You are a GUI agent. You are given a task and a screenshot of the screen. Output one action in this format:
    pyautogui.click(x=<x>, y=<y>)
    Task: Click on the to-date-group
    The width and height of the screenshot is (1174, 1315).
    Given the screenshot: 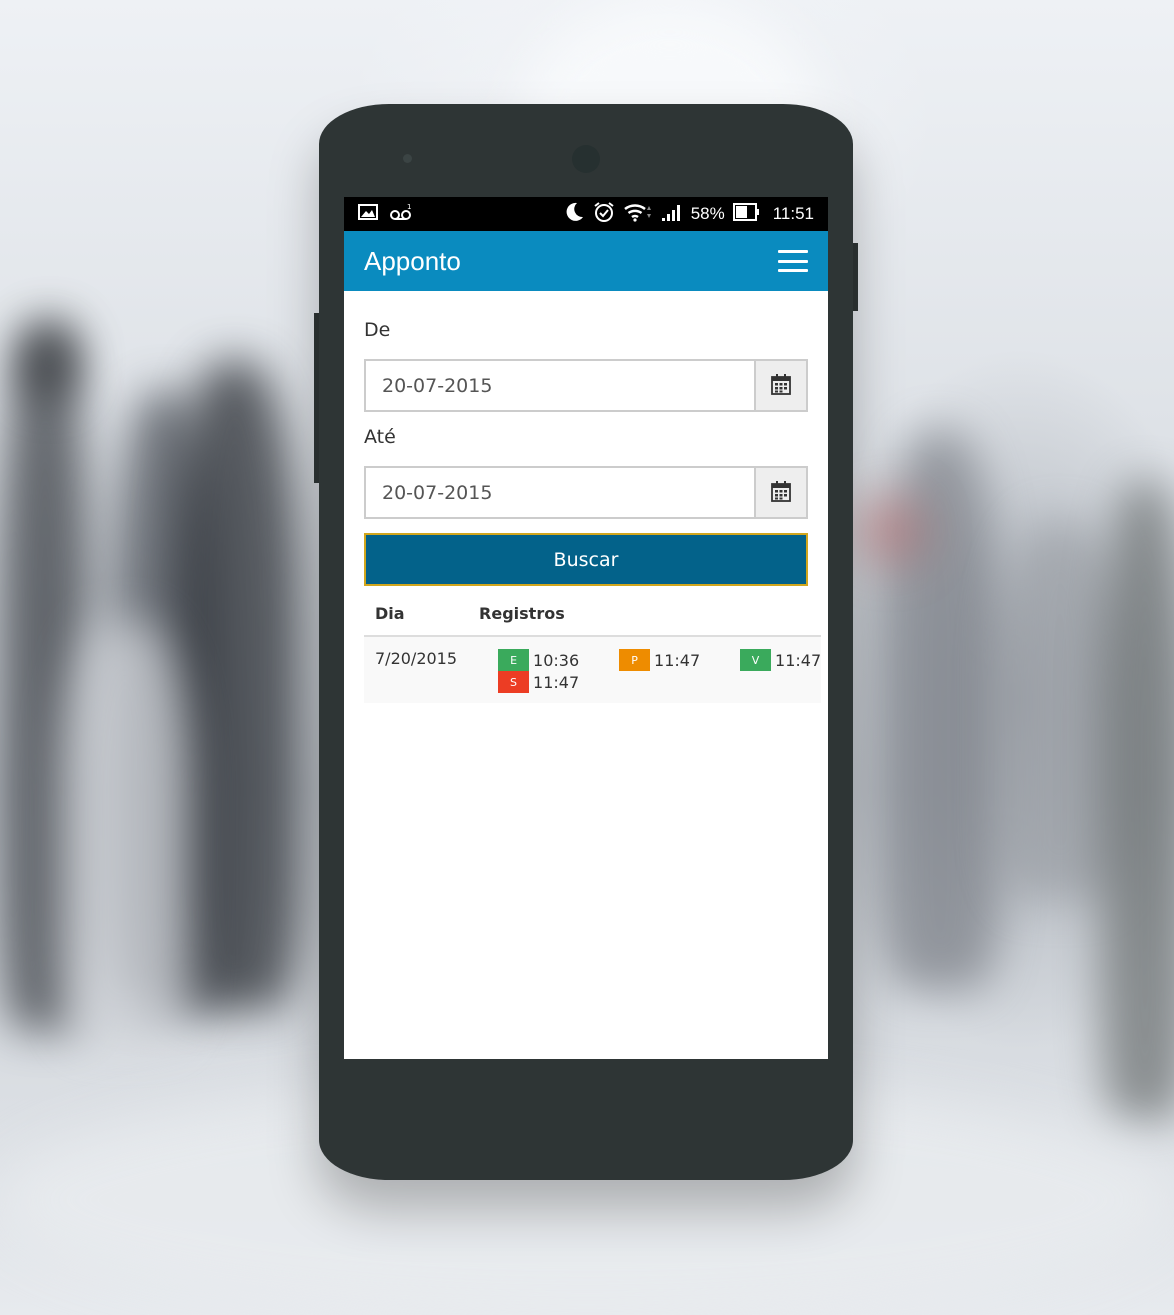 What is the action you would take?
    pyautogui.click(x=586, y=492)
    